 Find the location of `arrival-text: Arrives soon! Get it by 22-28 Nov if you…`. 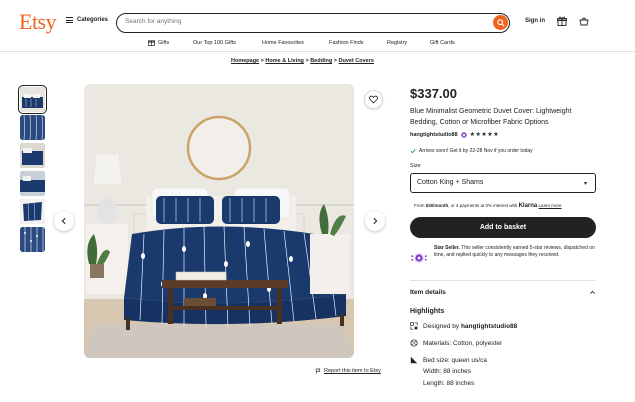

arrival-text: Arrives soon! Get it by 22-28 Nov if you… is located at coordinates (476, 151).